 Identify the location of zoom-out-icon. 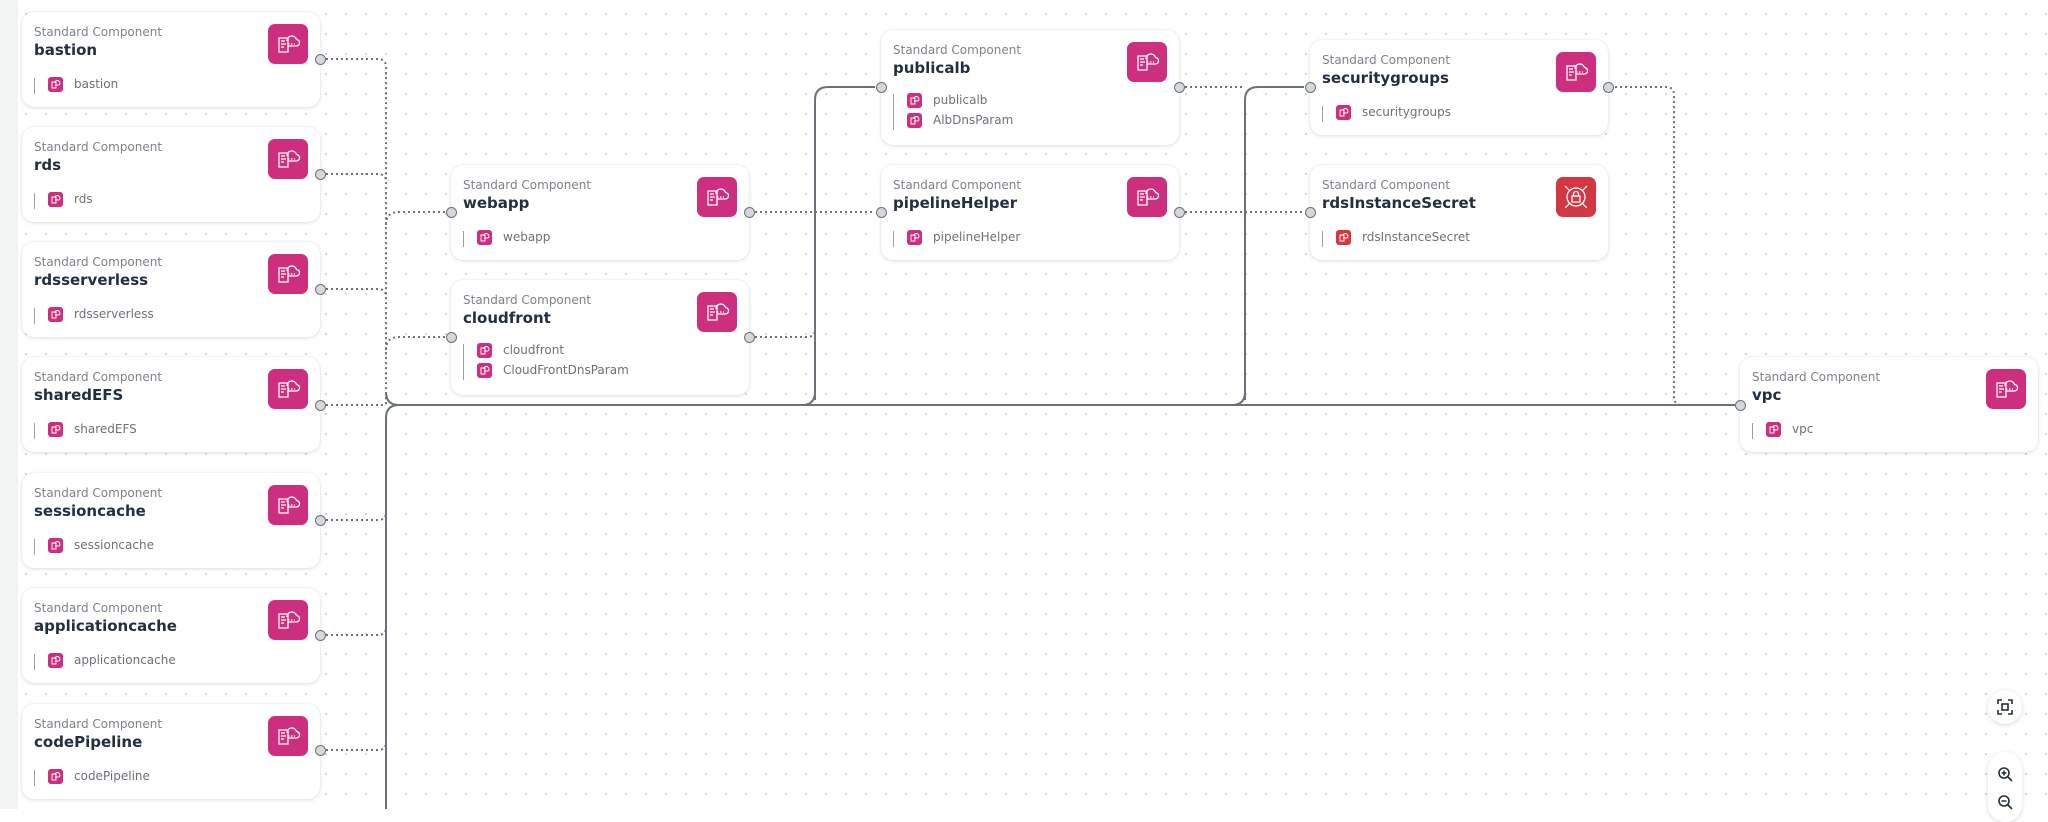
(2005, 802).